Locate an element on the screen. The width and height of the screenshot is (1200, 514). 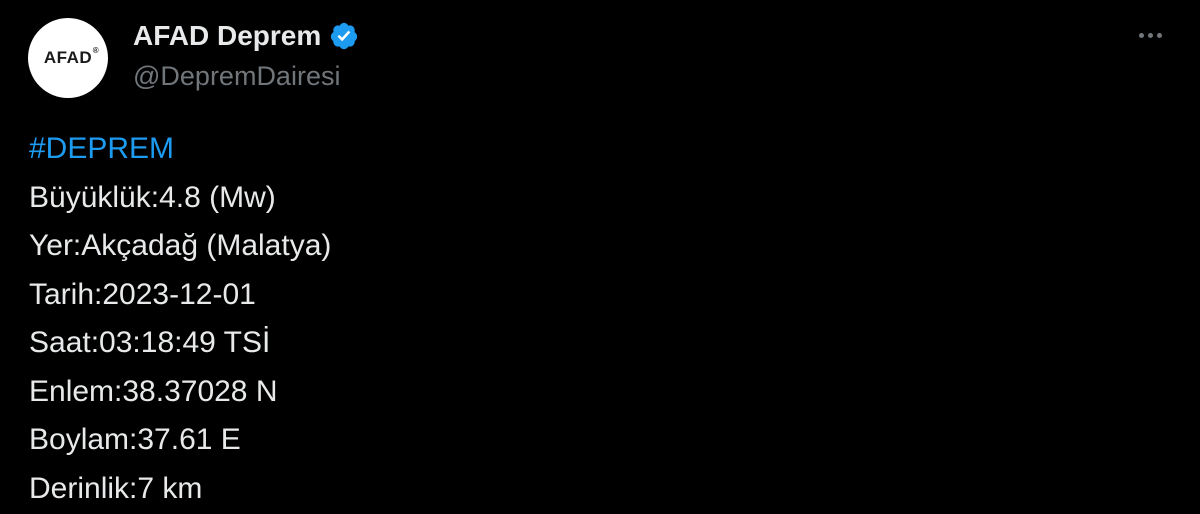
author-name-row: AFAD Deprem is located at coordinates (247, 36).